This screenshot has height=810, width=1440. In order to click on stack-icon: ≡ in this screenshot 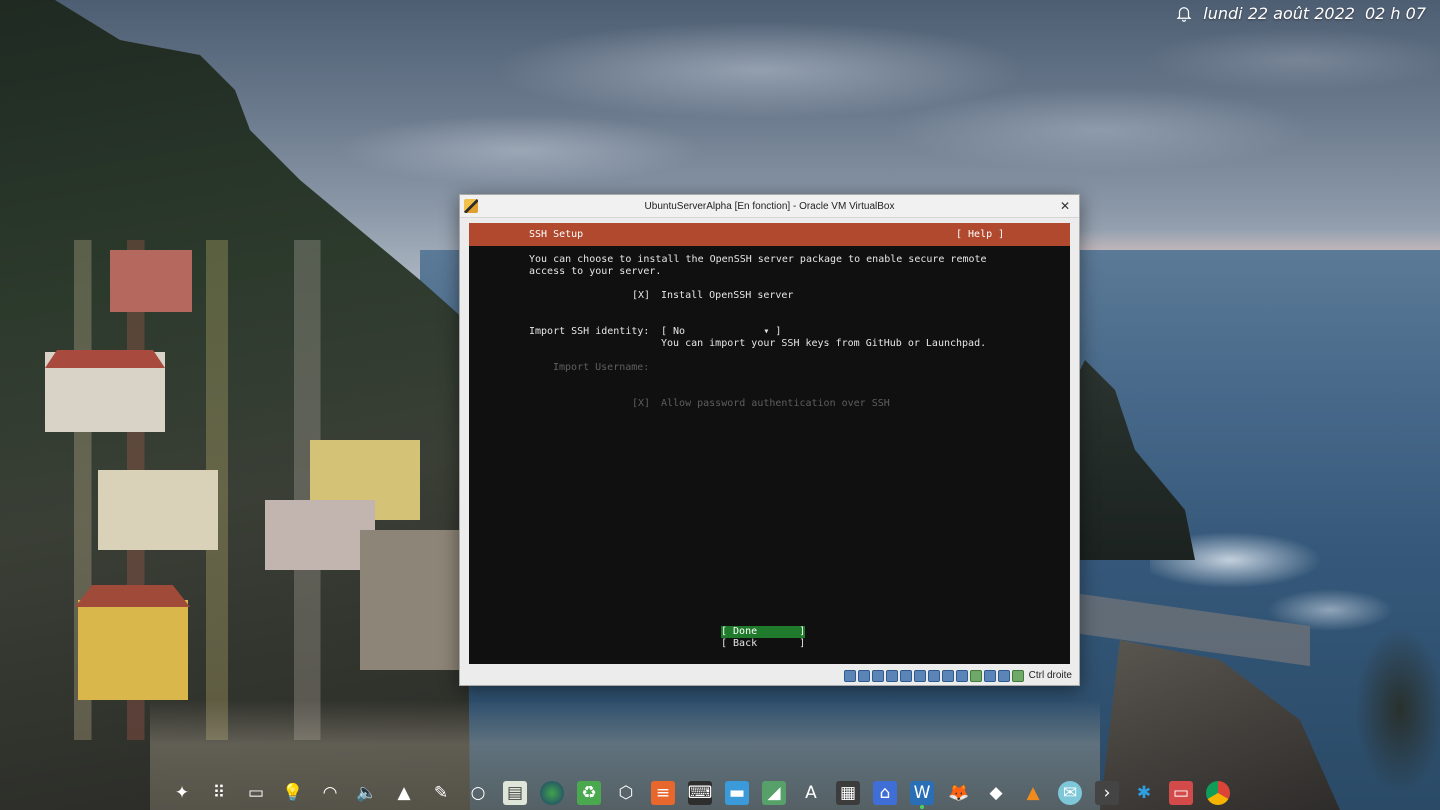, I will do `click(663, 793)`.